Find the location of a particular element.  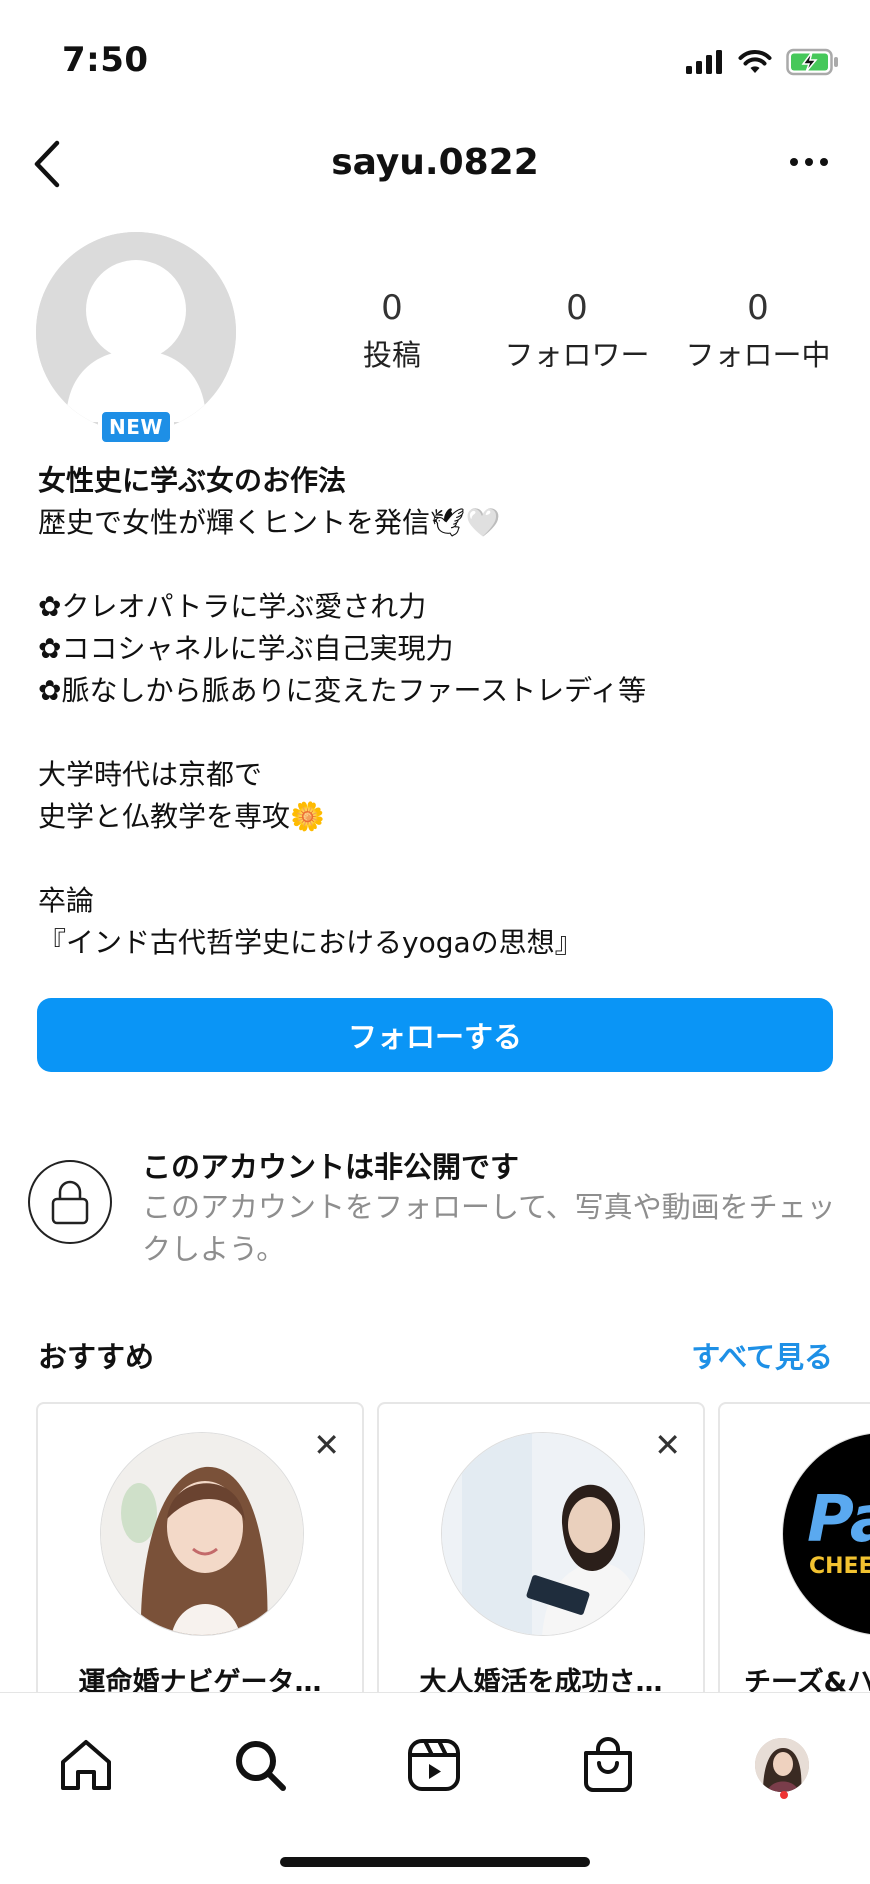

home-icon is located at coordinates (86, 1765).